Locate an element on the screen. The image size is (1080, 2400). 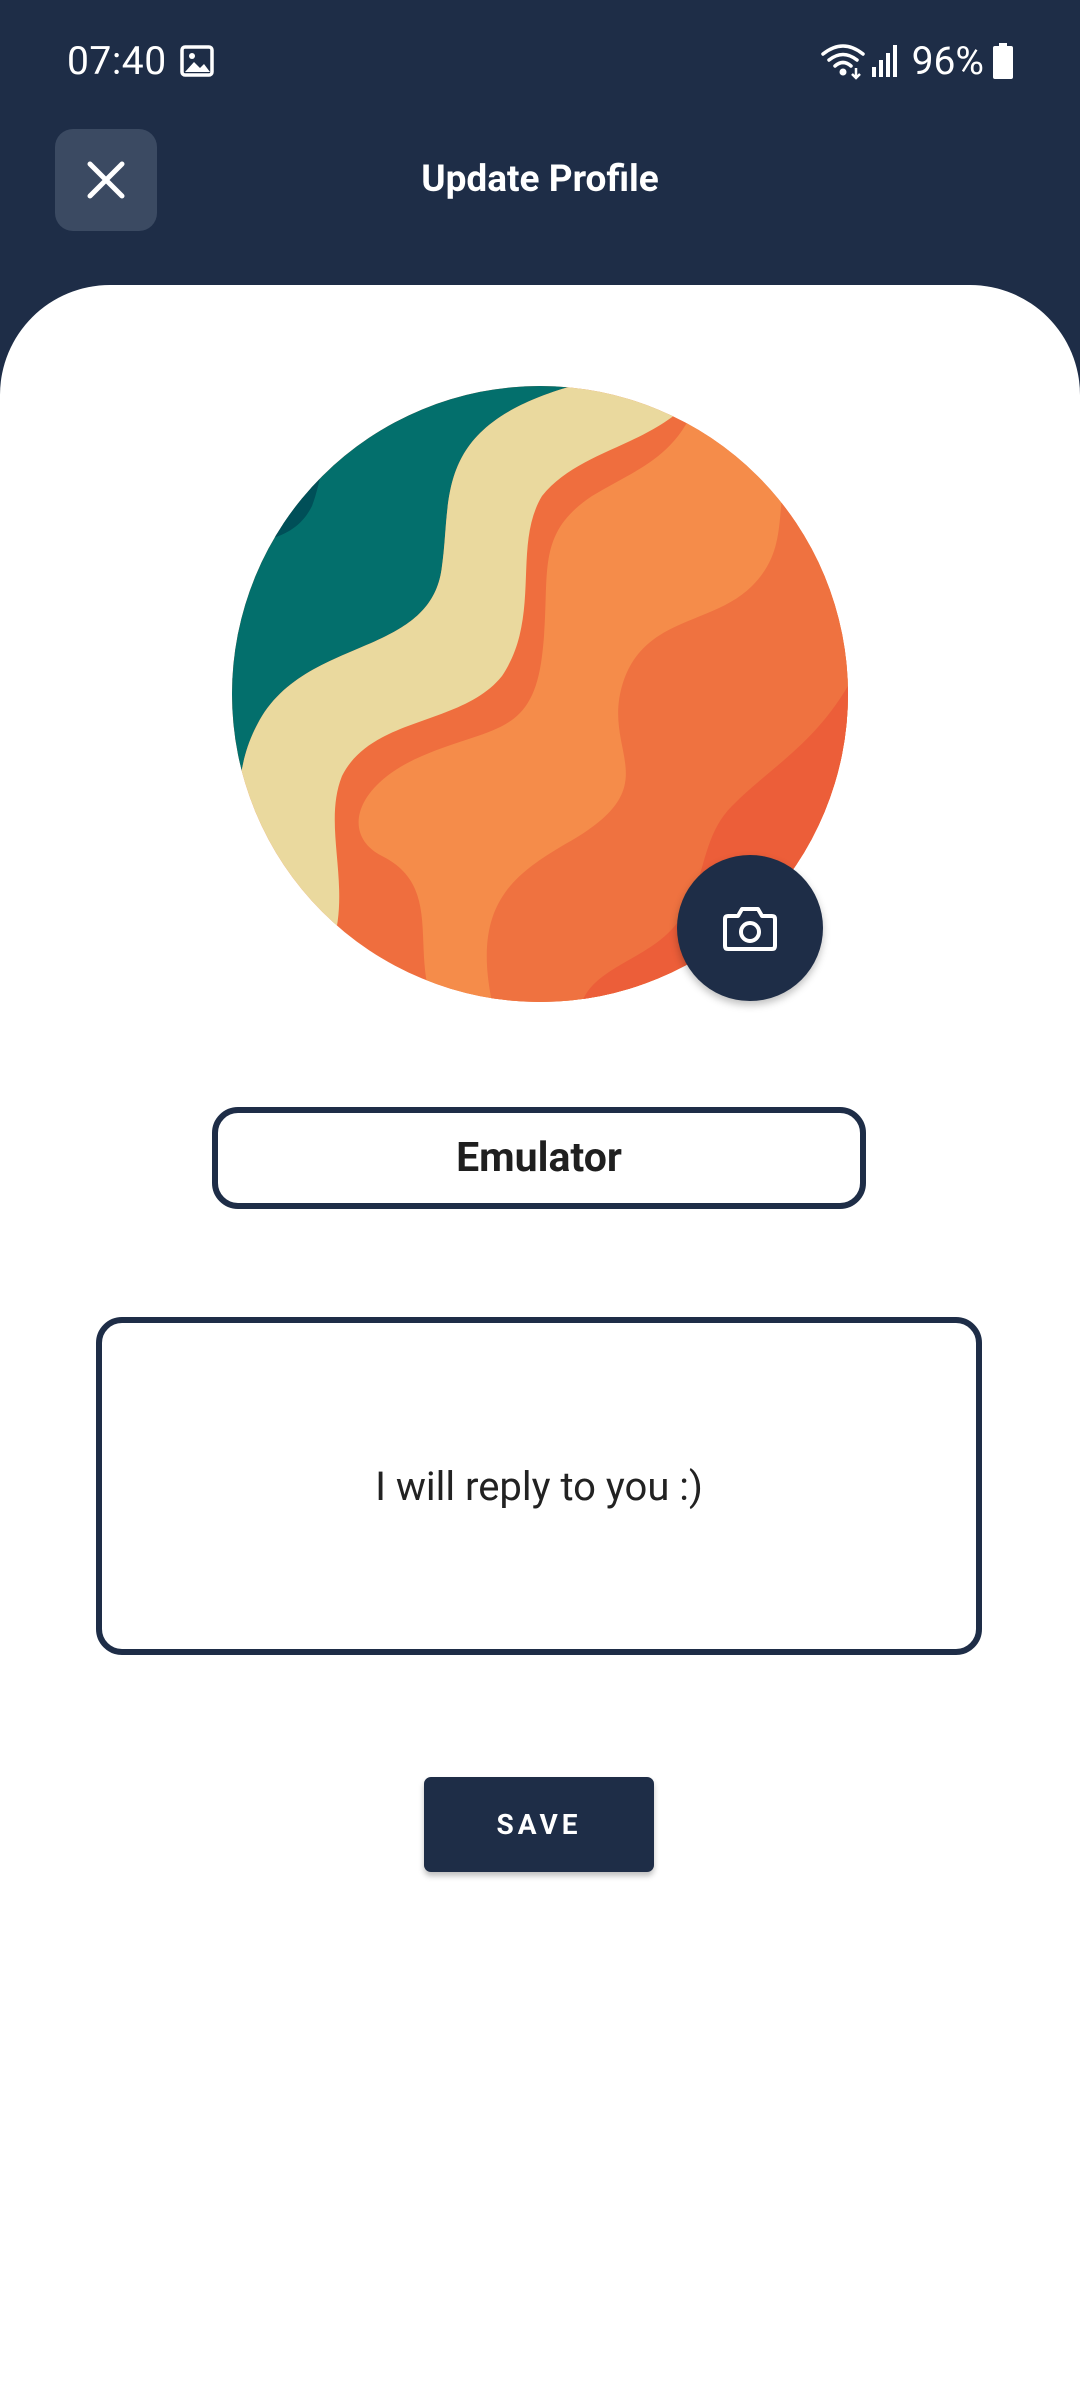
status-time: 07:40 is located at coordinates (117, 61).